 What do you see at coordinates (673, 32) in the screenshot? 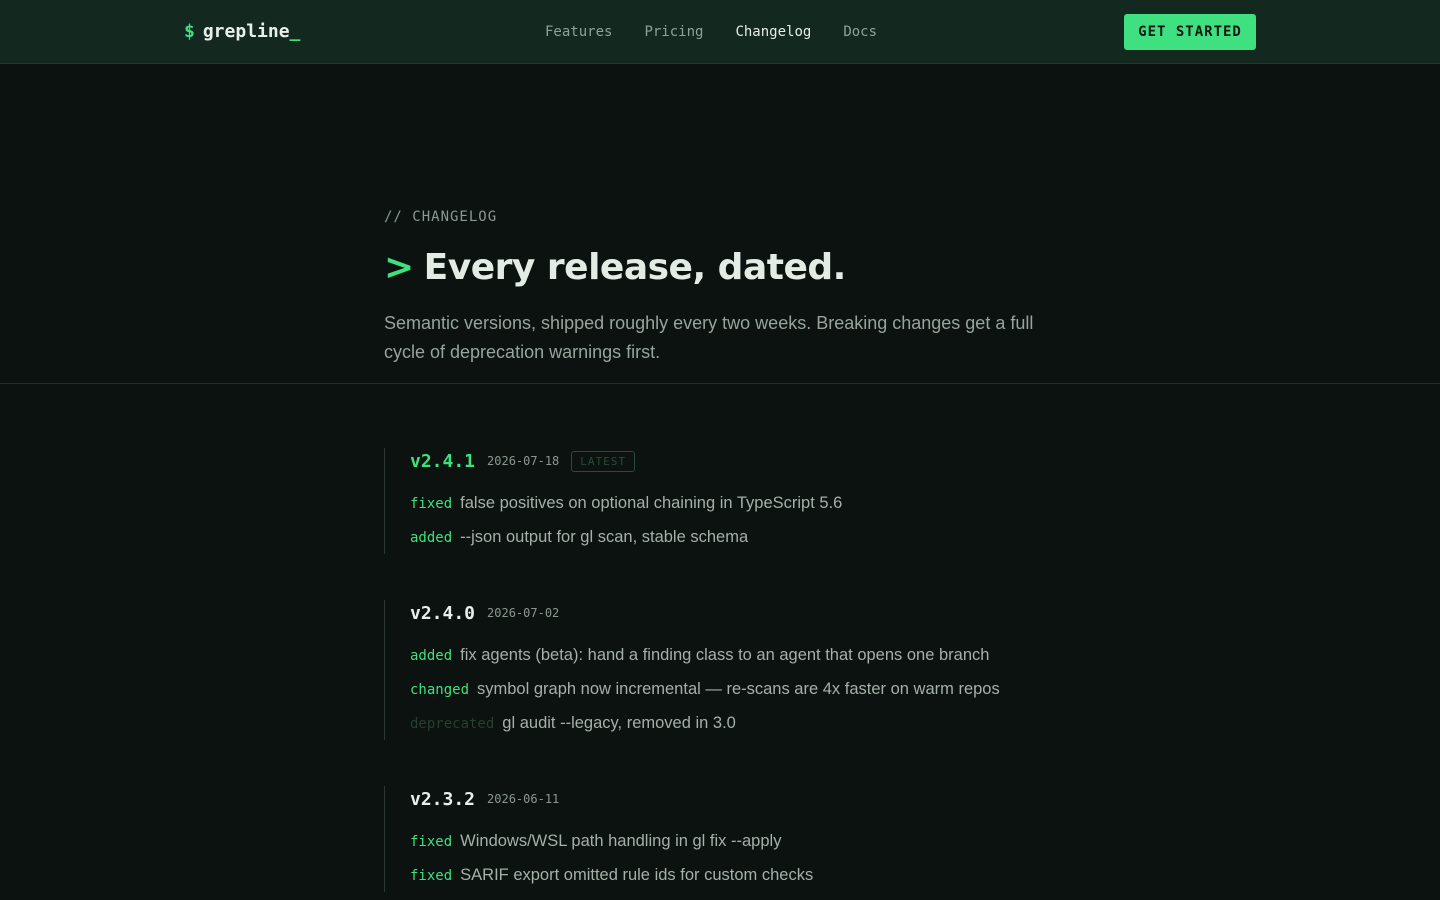
I see `nav-link-pricing: Pricing` at bounding box center [673, 32].